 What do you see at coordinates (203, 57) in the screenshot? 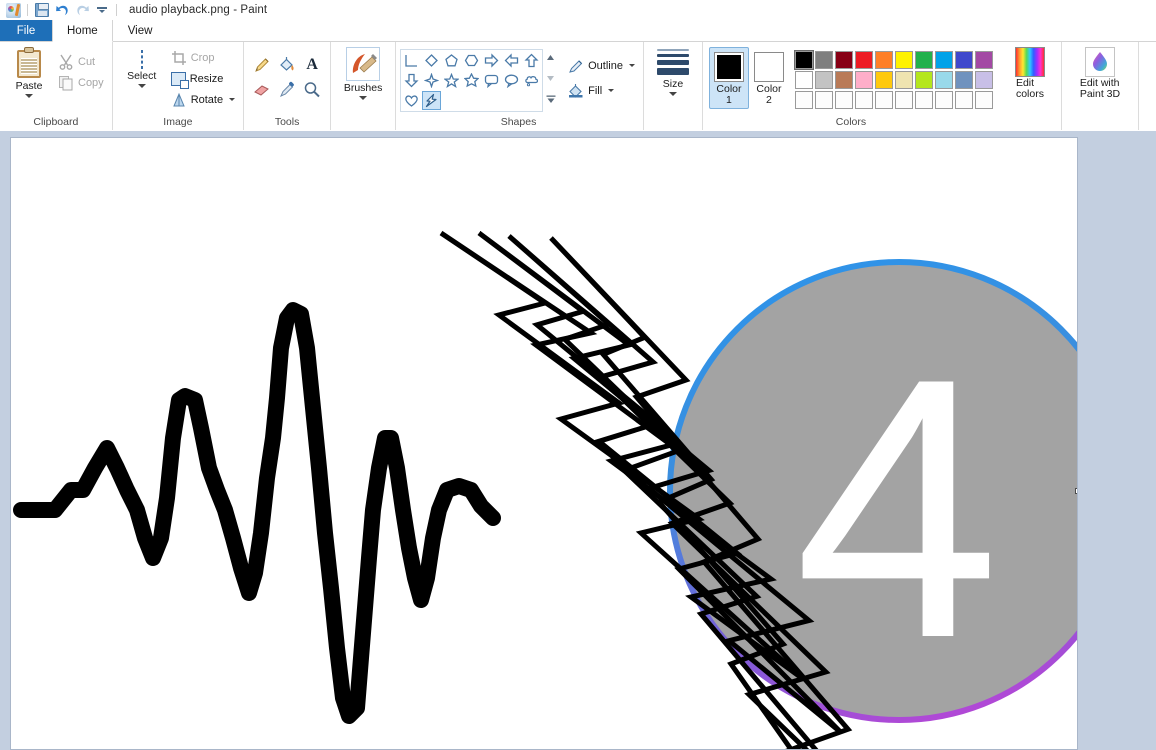
I see `crop-button: Crop` at bounding box center [203, 57].